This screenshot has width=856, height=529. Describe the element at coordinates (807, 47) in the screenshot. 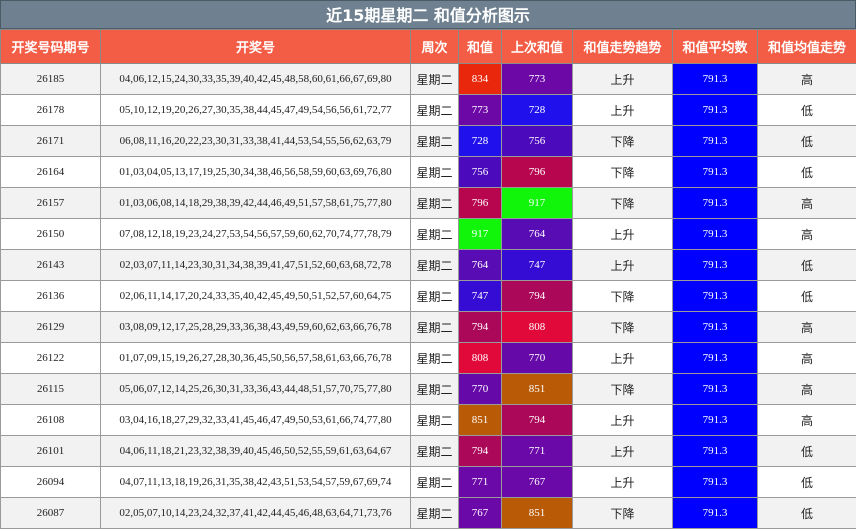

I see `col-header-average-direction: 和值均值走势` at that location.